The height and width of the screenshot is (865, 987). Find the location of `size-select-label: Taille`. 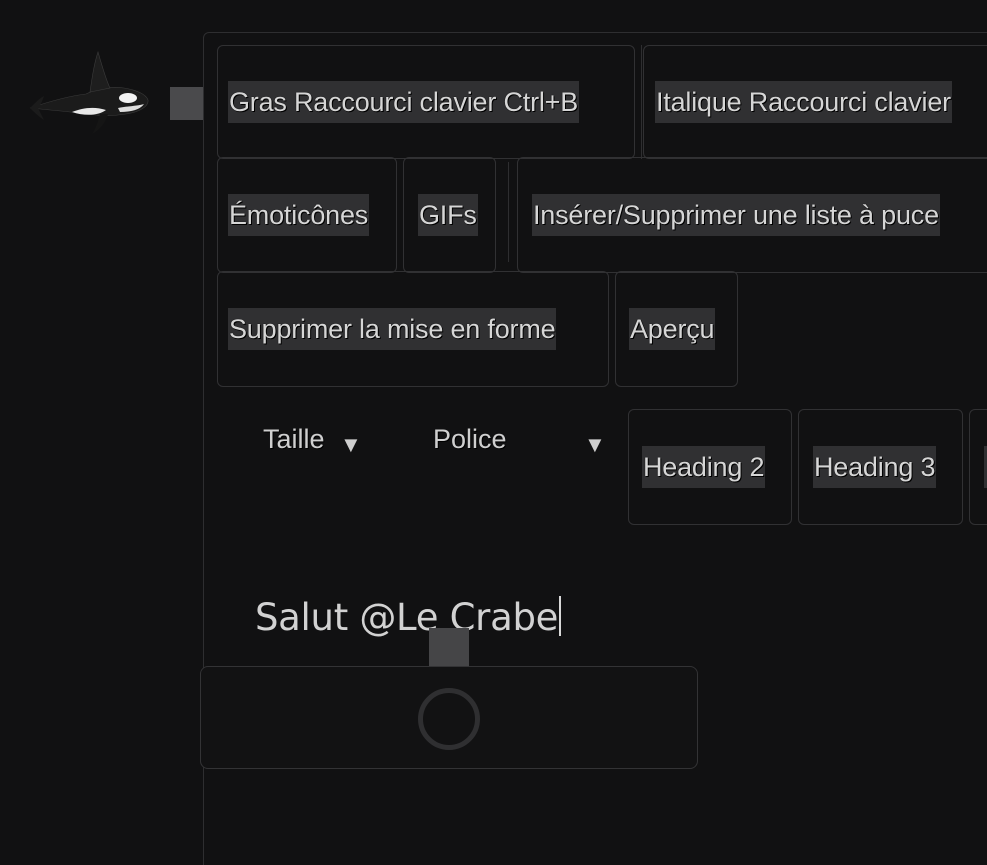

size-select-label: Taille is located at coordinates (294, 439).